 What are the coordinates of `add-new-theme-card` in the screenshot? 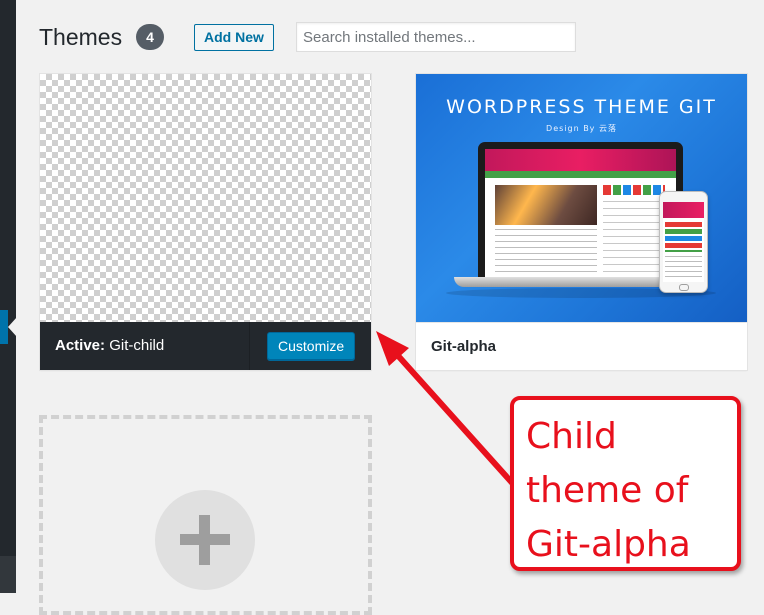 It's located at (205, 515).